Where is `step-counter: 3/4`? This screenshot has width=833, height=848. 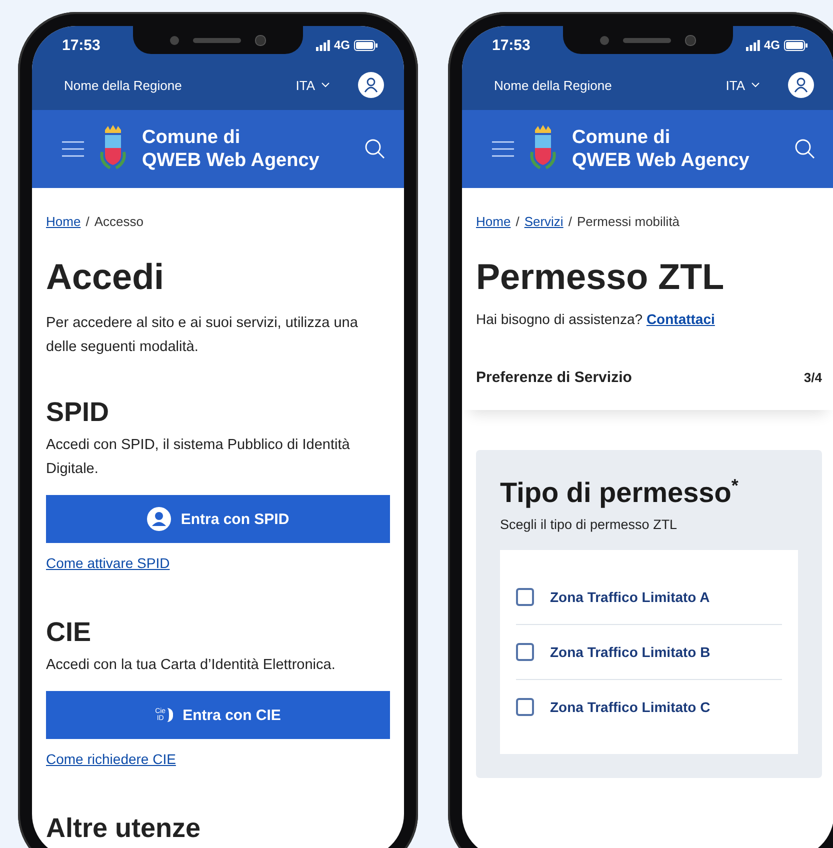 step-counter: 3/4 is located at coordinates (813, 377).